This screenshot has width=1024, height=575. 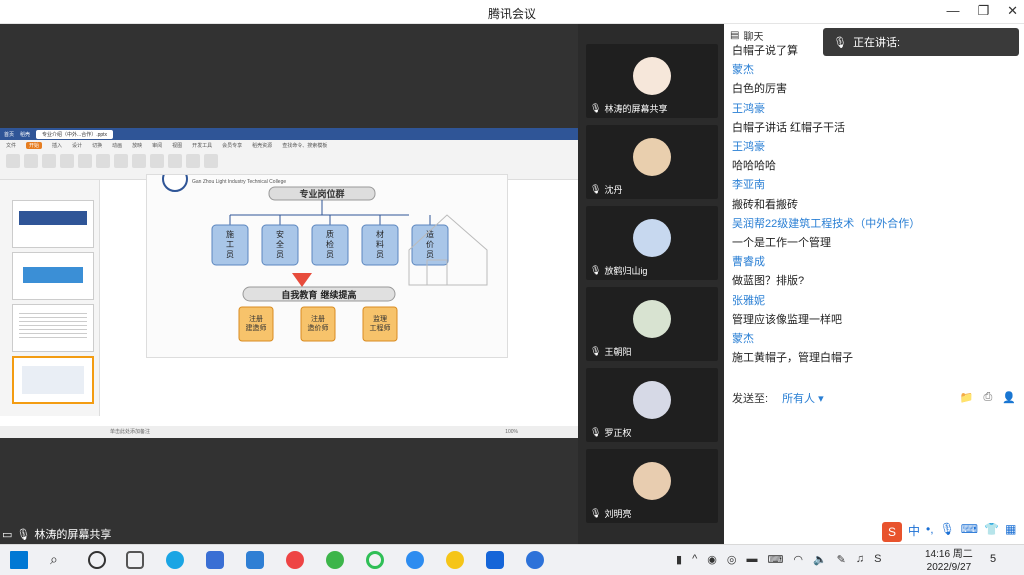 What do you see at coordinates (841, 559) in the screenshot?
I see `pen-icon: ✎` at bounding box center [841, 559].